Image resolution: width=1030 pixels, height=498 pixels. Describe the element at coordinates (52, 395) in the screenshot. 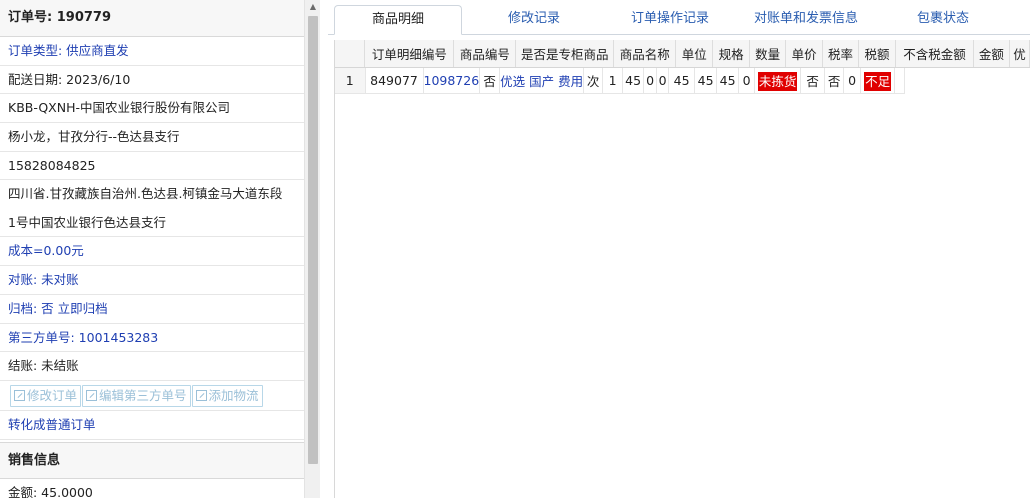

I see `edit-order-label: 修改订单` at that location.